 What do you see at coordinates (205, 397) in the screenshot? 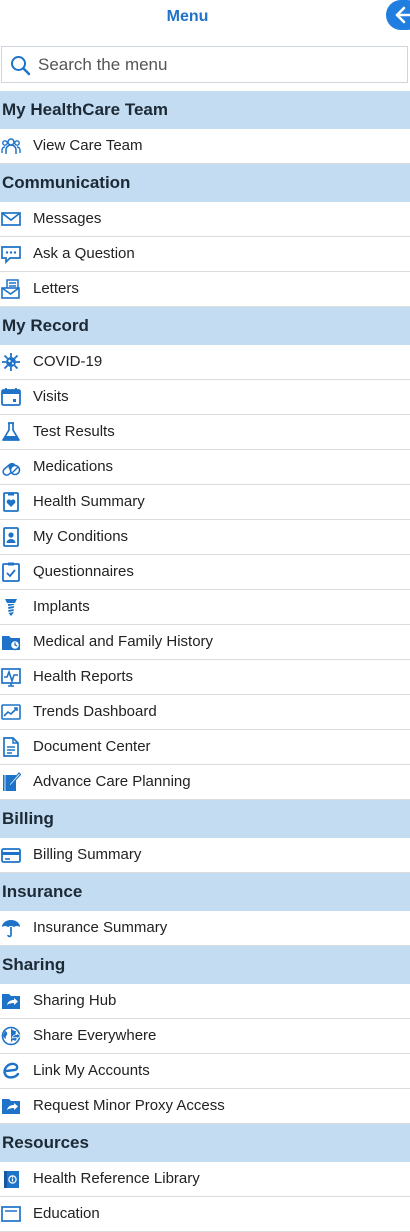
I see `menu-item-visits: Visits` at bounding box center [205, 397].